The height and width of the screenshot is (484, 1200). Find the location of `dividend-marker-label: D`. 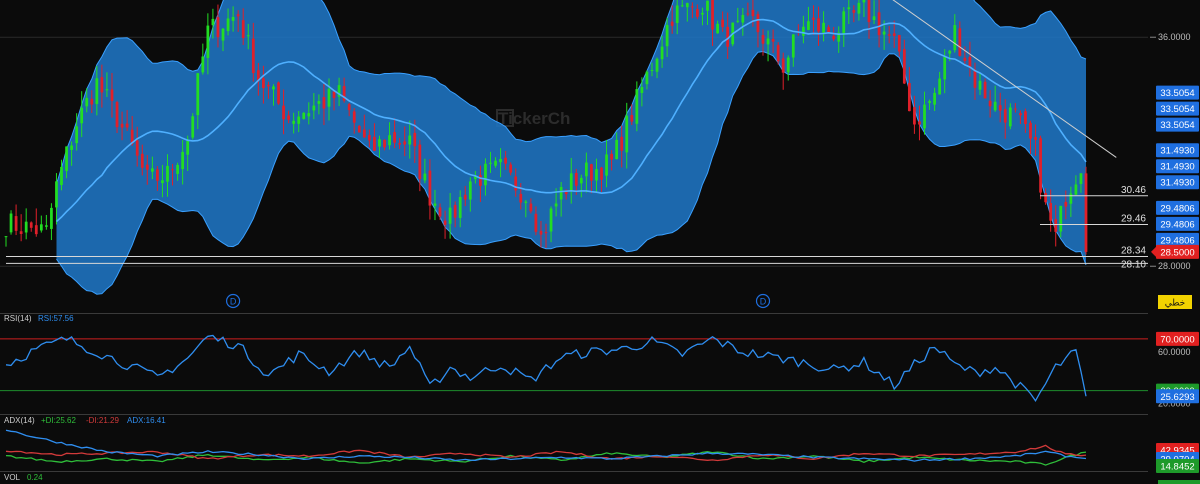

dividend-marker-label: D is located at coordinates (233, 302).